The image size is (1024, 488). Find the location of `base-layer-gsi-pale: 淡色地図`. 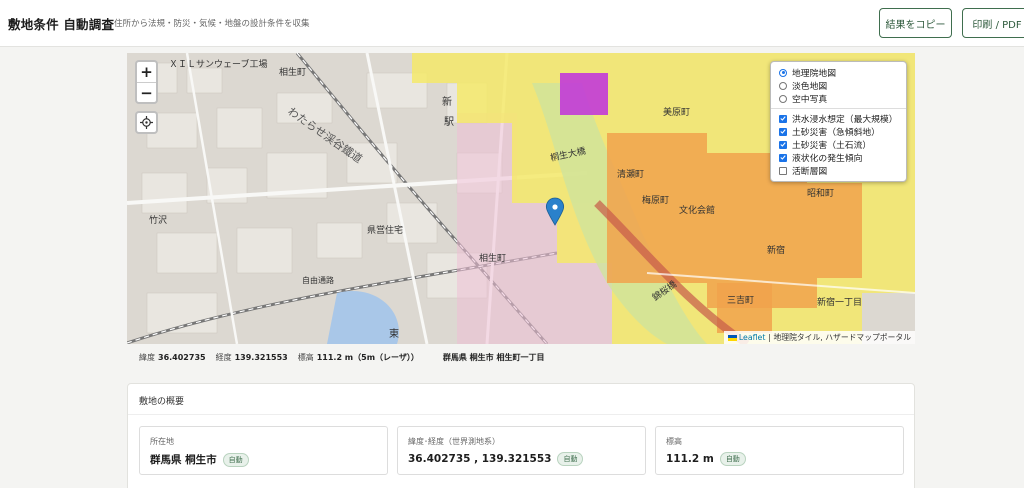

base-layer-gsi-pale: 淡色地図 is located at coordinates (839, 85).